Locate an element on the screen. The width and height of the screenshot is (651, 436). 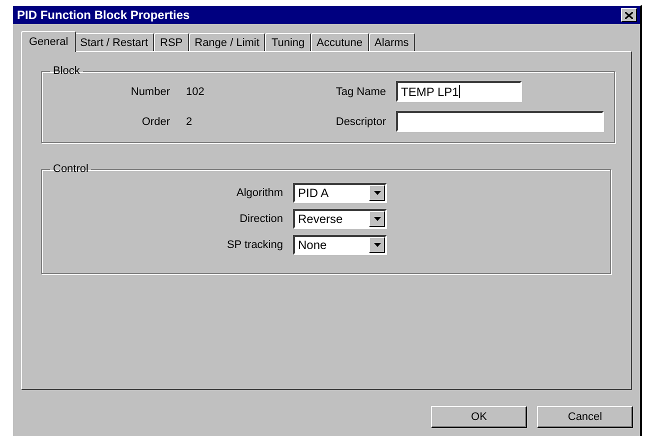
field-label: Direction is located at coordinates (262, 219).